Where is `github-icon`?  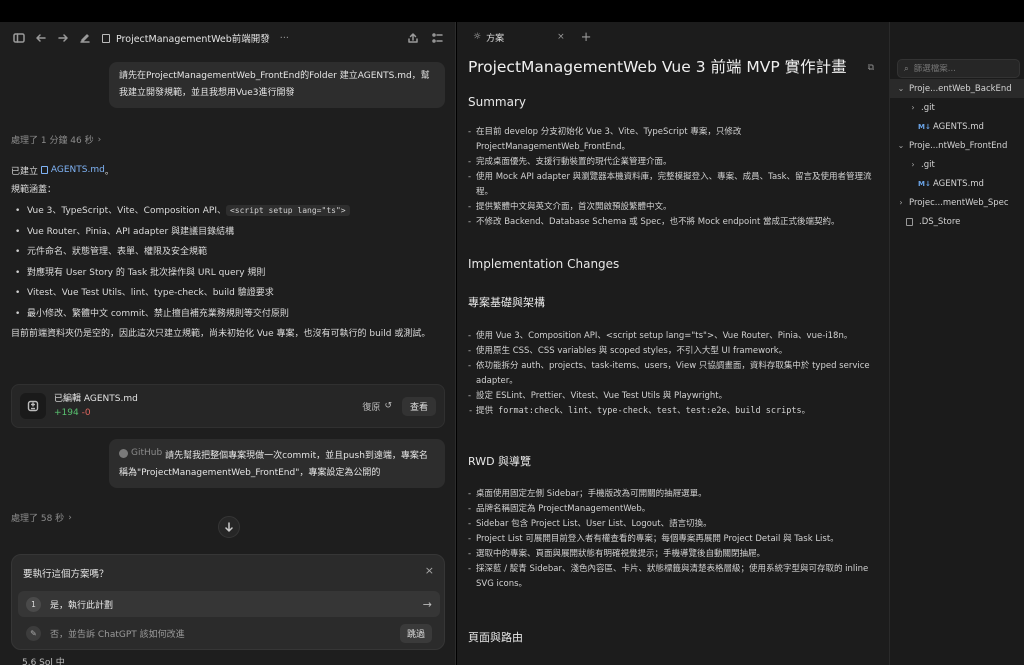 github-icon is located at coordinates (123, 453).